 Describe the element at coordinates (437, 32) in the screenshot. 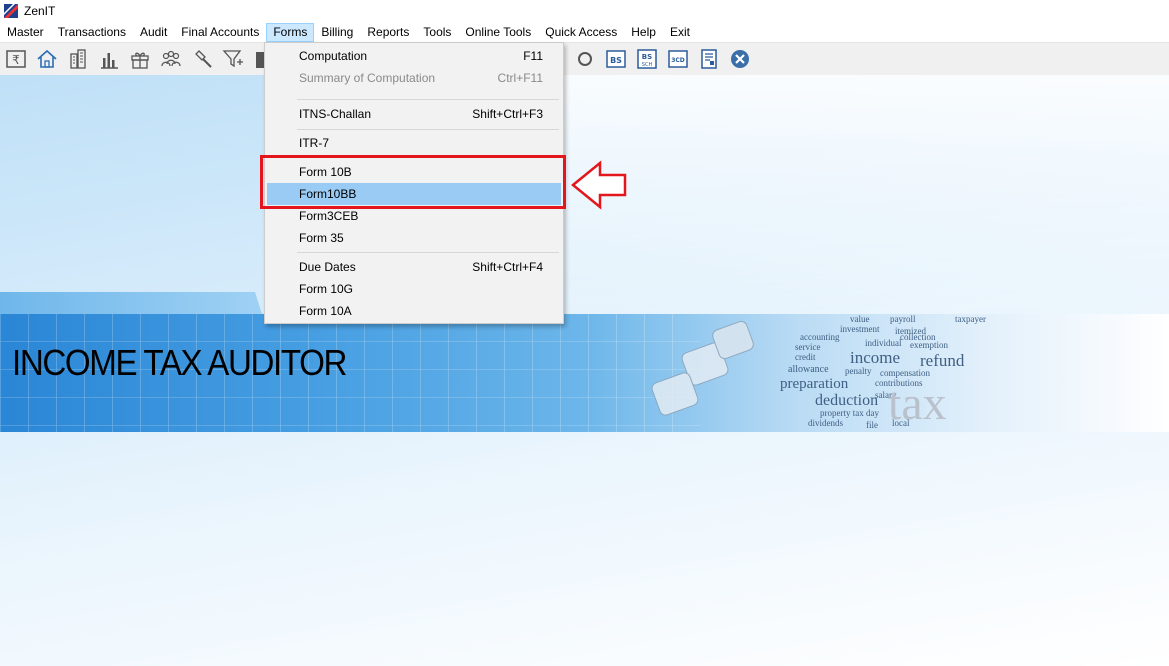

I see `menu-tools: Tools` at that location.